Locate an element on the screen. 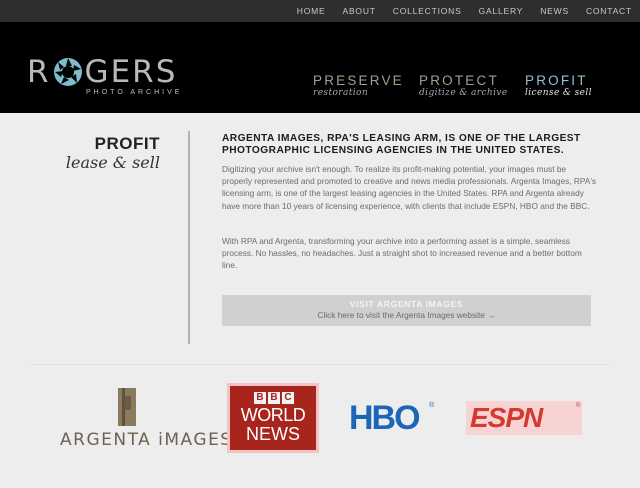  argenta-logo-text: ARGENTA iMAGES is located at coordinates (146, 440).